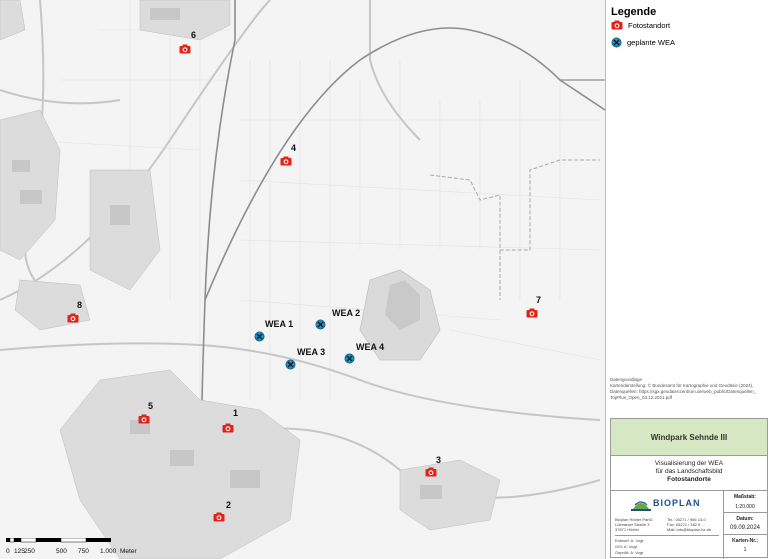 This screenshot has height=559, width=770. Describe the element at coordinates (294, 148) in the screenshot. I see `photo-point-label: 4` at that location.